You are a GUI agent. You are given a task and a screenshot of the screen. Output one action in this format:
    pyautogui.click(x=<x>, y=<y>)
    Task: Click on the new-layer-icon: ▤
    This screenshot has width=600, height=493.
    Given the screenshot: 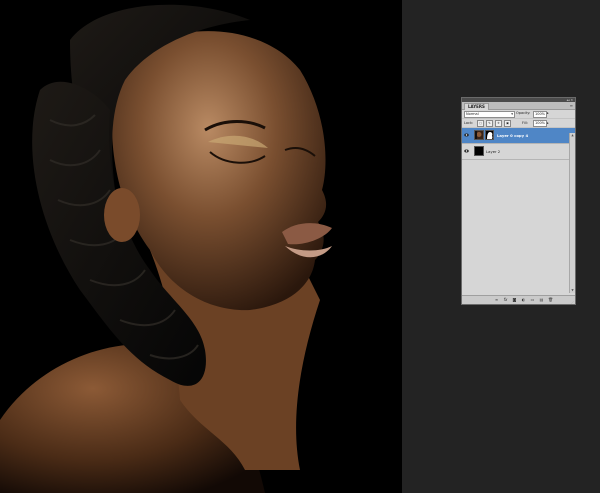 What is the action you would take?
    pyautogui.click(x=541, y=300)
    